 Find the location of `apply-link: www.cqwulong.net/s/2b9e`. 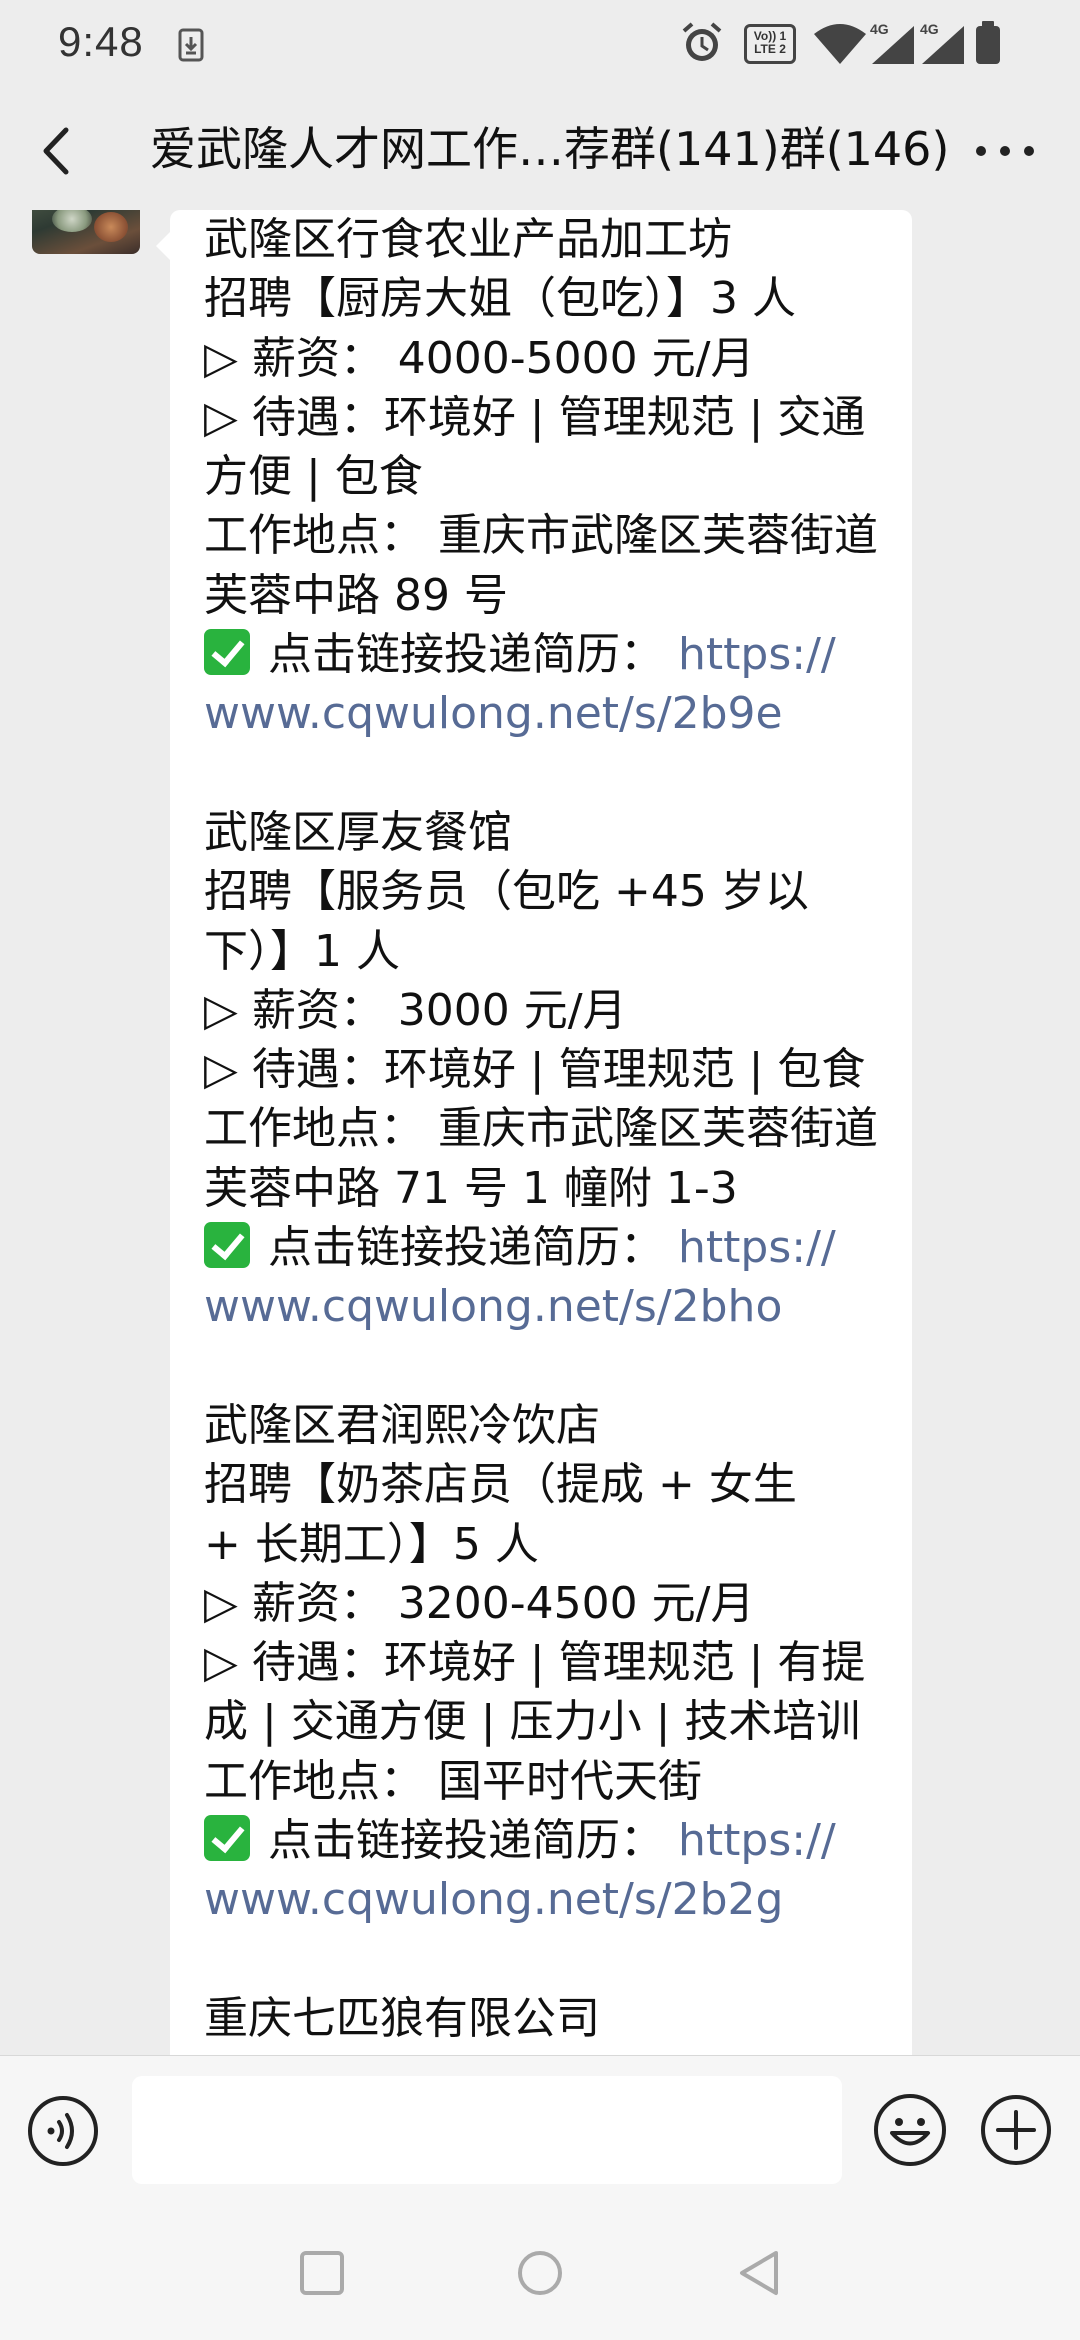

apply-link: www.cqwulong.net/s/2b9e is located at coordinates (554, 713).